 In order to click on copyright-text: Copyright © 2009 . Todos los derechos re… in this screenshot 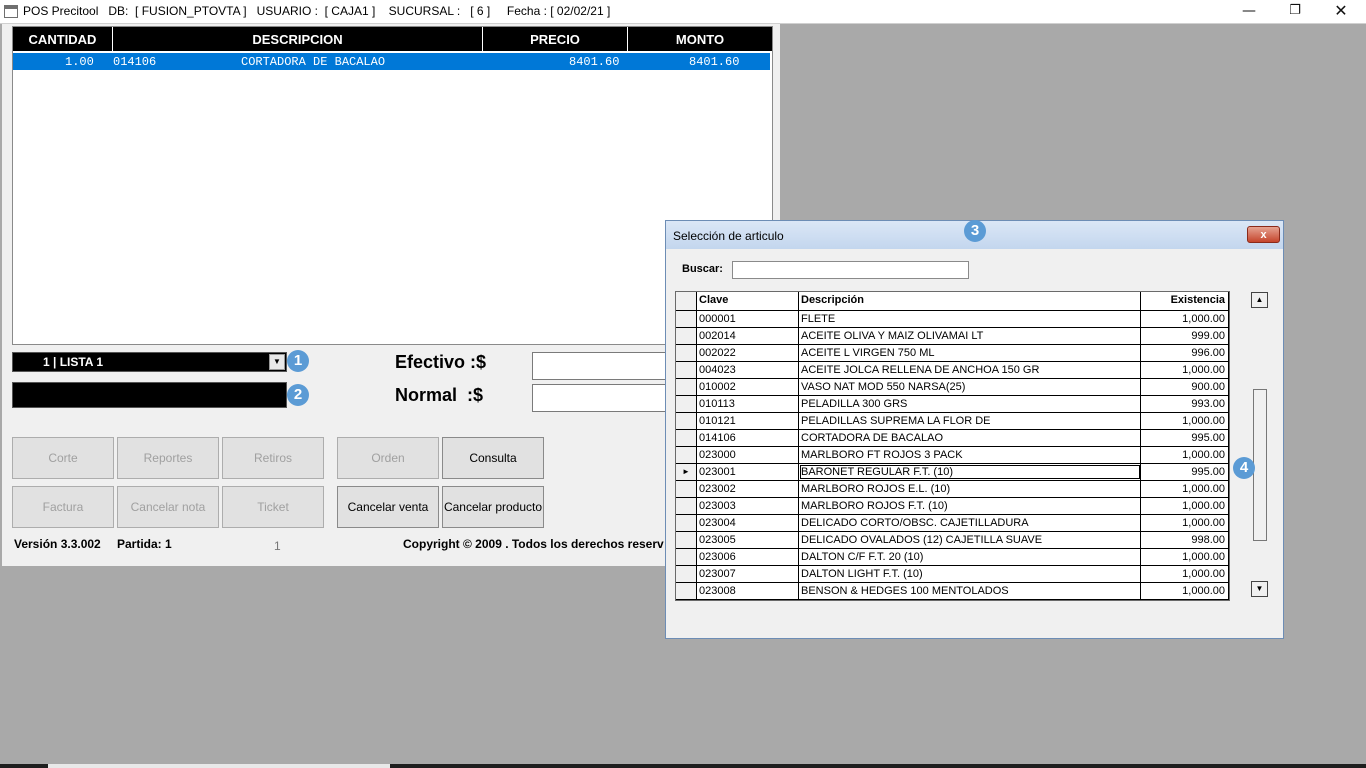, I will do `click(533, 544)`.